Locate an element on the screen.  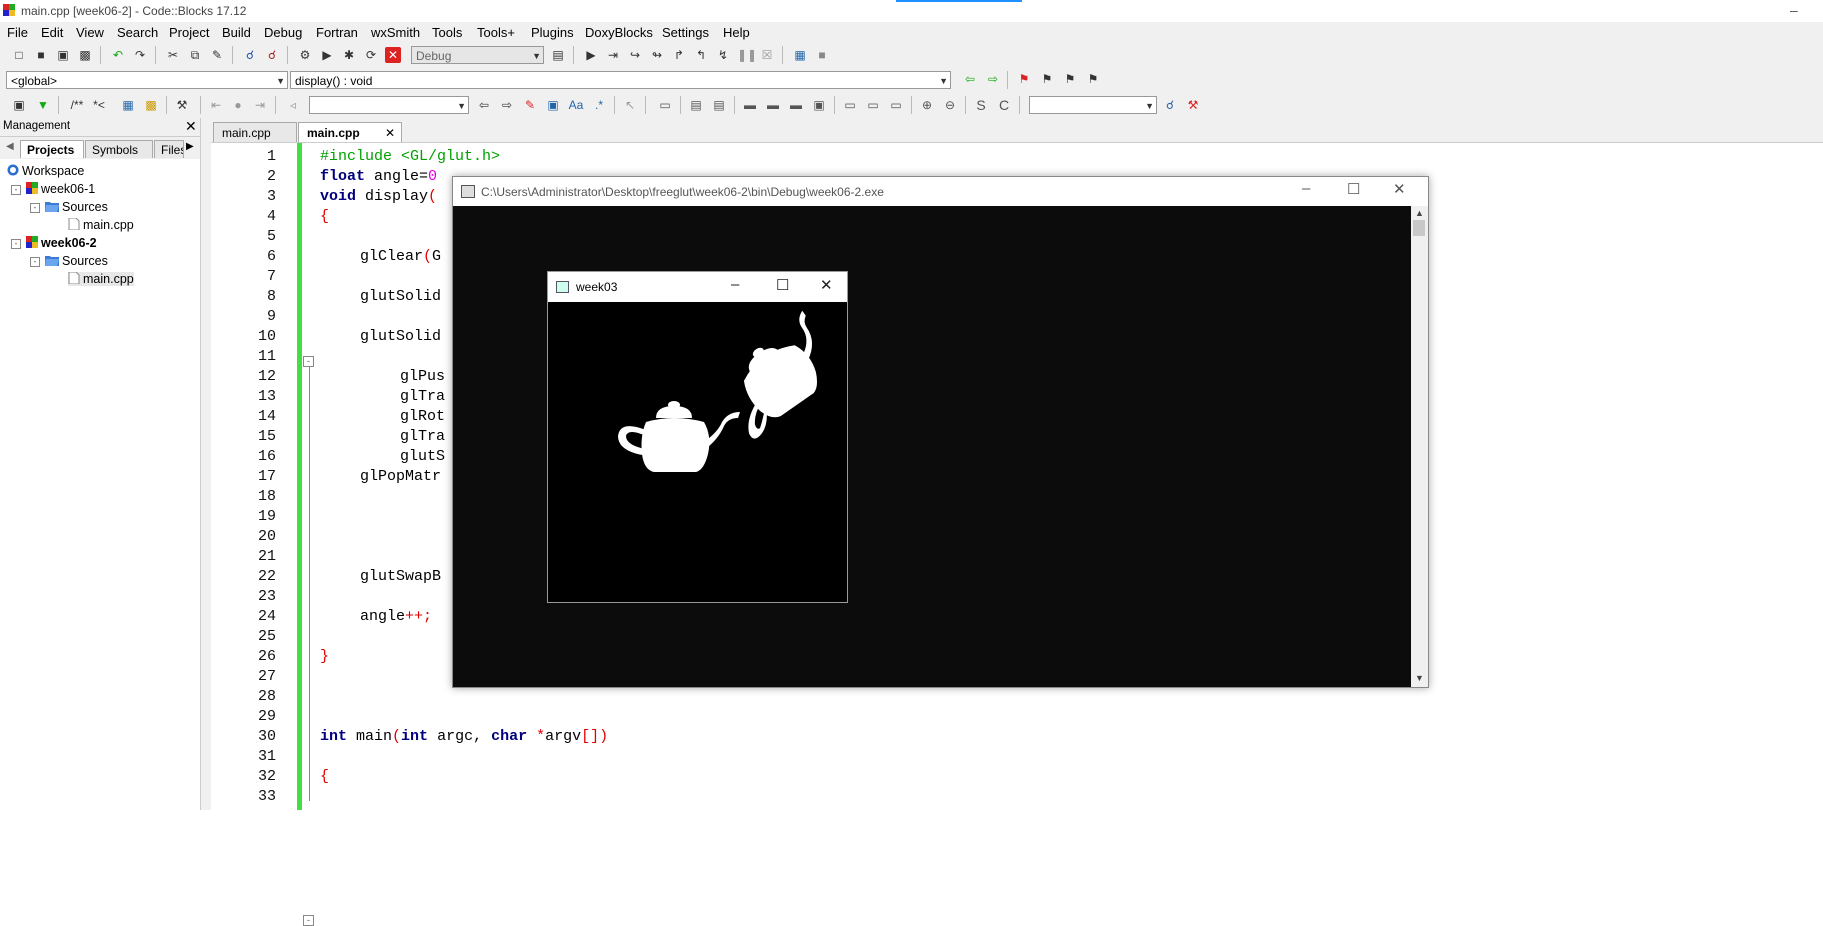
menu-search: Search is located at coordinates (137, 32).